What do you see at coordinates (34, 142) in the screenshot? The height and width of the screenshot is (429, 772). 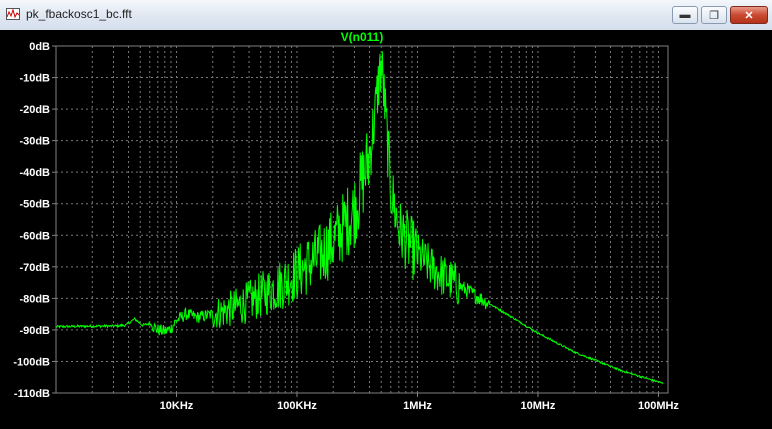 I see `y-tick-label: -30dB` at bounding box center [34, 142].